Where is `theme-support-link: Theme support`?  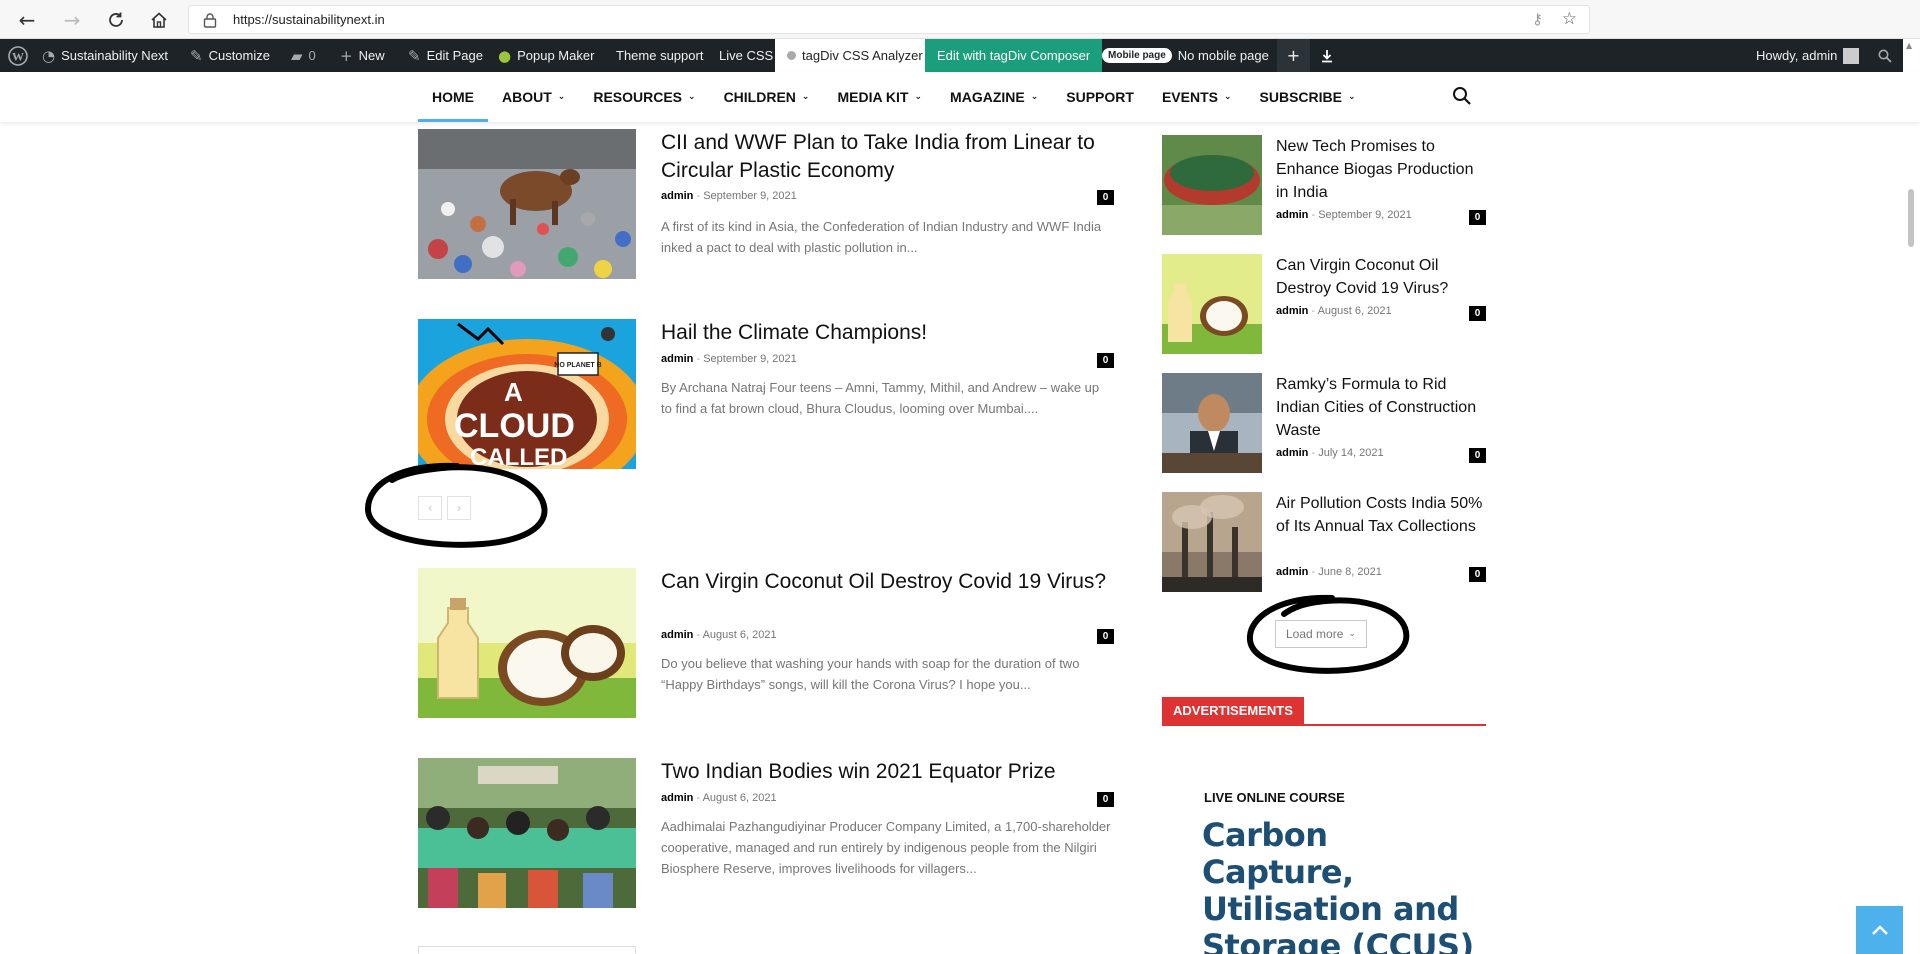
theme-support-link: Theme support is located at coordinates (659, 55).